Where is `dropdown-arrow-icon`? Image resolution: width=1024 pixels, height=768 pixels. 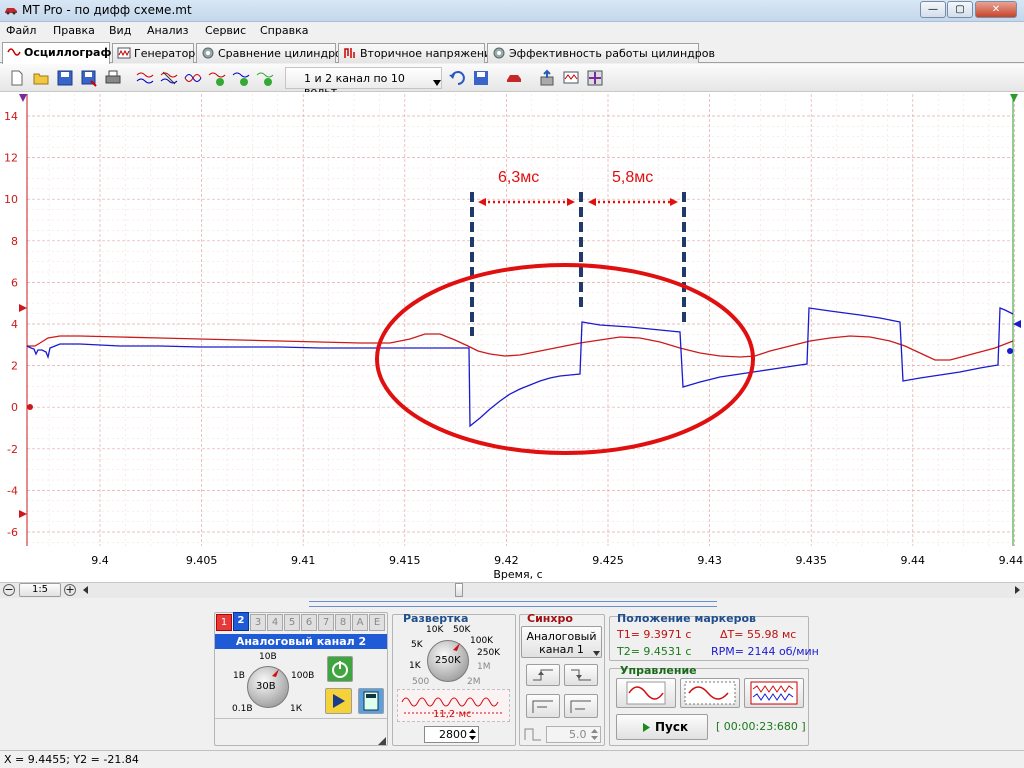 dropdown-arrow-icon is located at coordinates (437, 83).